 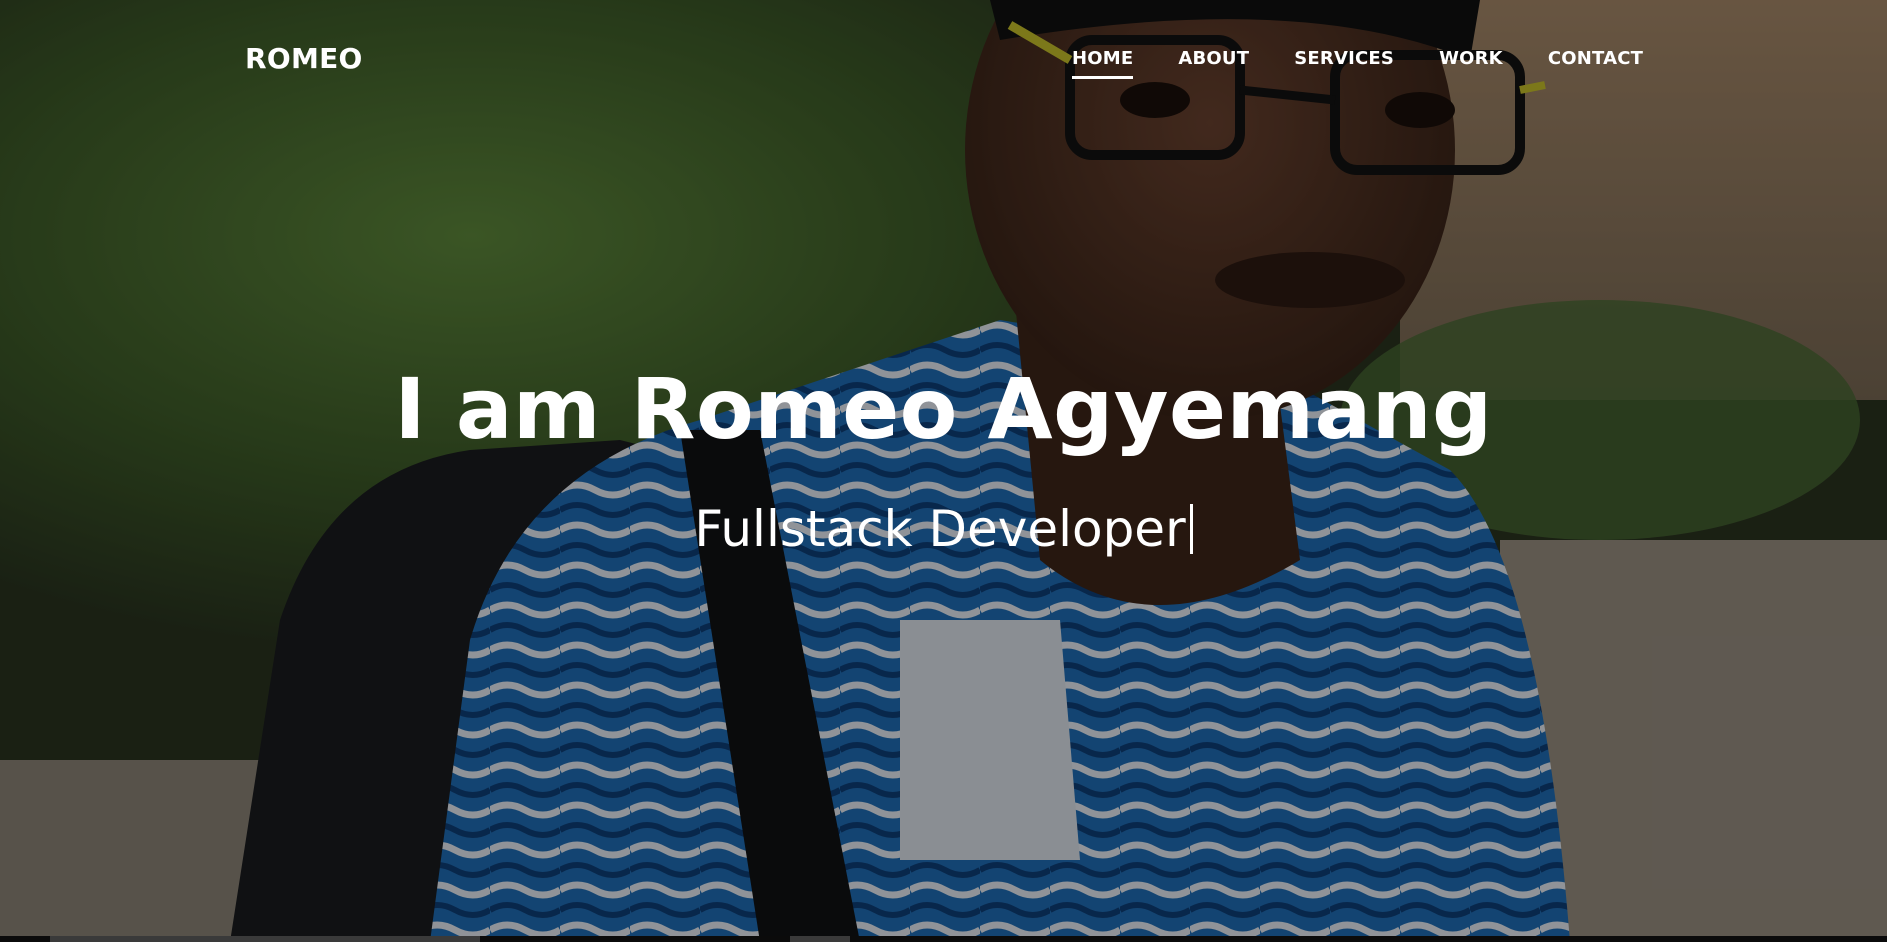 I want to click on nav-item-contact: CONTACT, so click(x=1595, y=63).